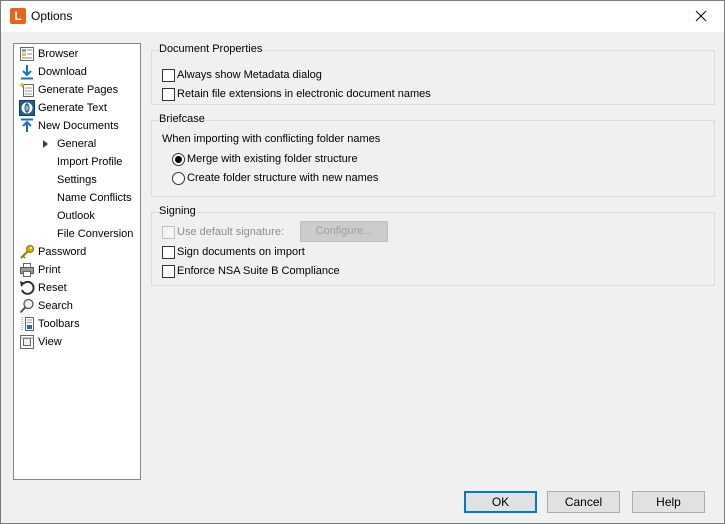  I want to click on generate-text-icon, so click(27, 108).